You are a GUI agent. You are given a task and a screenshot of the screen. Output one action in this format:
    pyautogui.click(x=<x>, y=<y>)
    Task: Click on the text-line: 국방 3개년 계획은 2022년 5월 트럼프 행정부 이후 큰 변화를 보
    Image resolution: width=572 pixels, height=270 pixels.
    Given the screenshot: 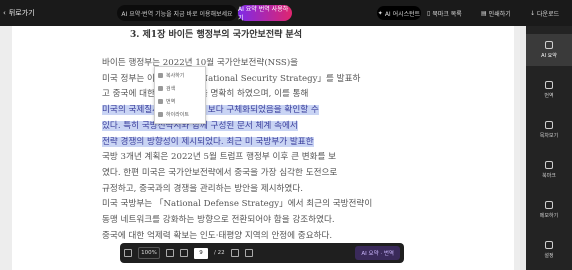 What is the action you would take?
    pyautogui.click(x=219, y=157)
    